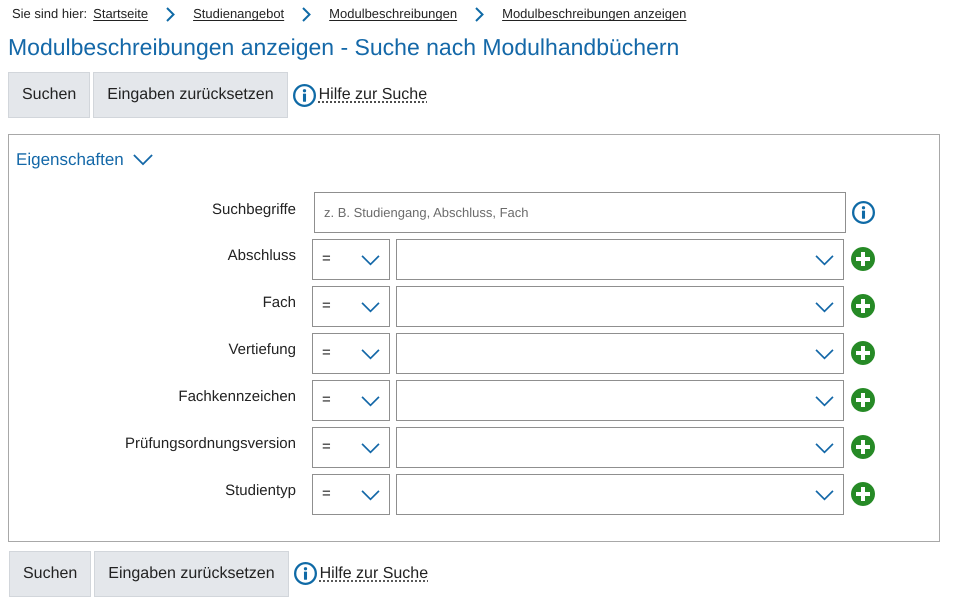  What do you see at coordinates (253, 210) in the screenshot?
I see `field-label: Suchbegriffe` at bounding box center [253, 210].